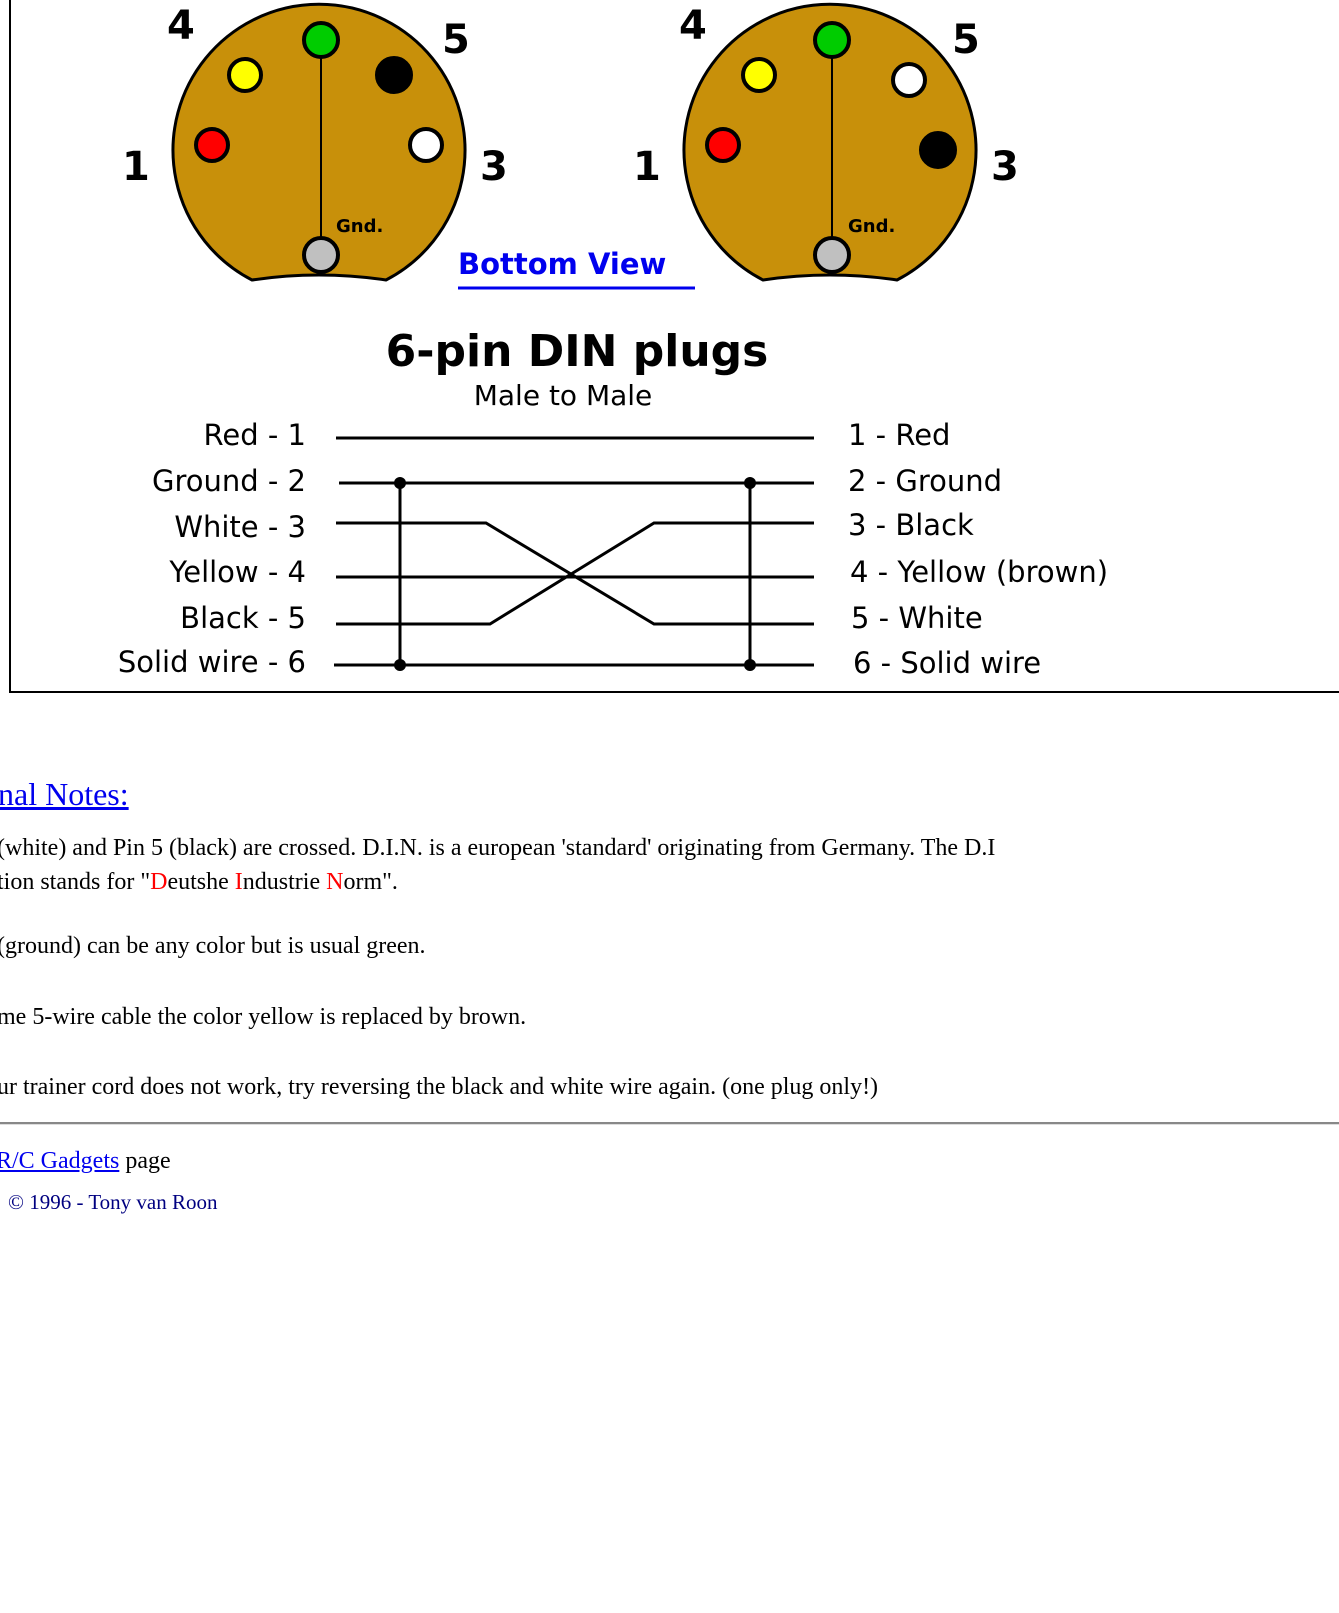  Describe the element at coordinates (494, 167) in the screenshot. I see `left-pin-label-3: 3` at that location.